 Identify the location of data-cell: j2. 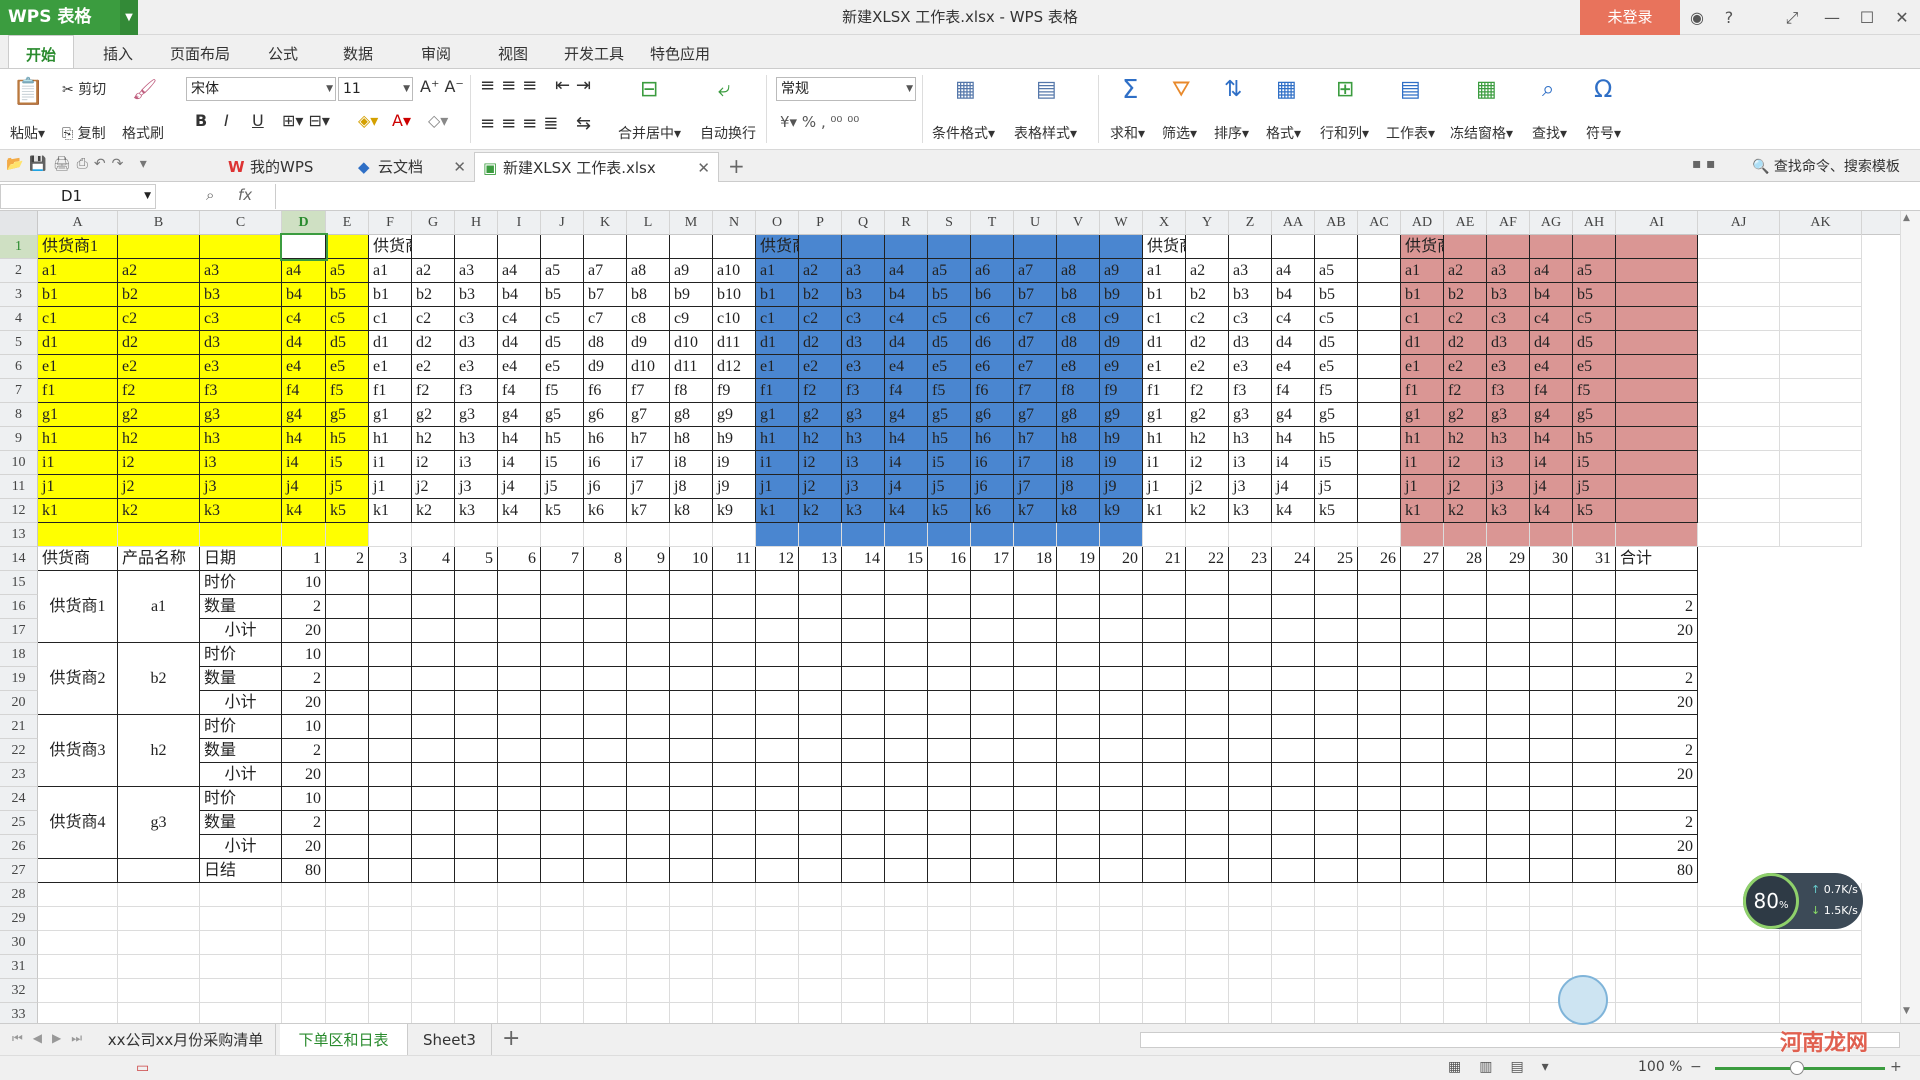
(159, 487).